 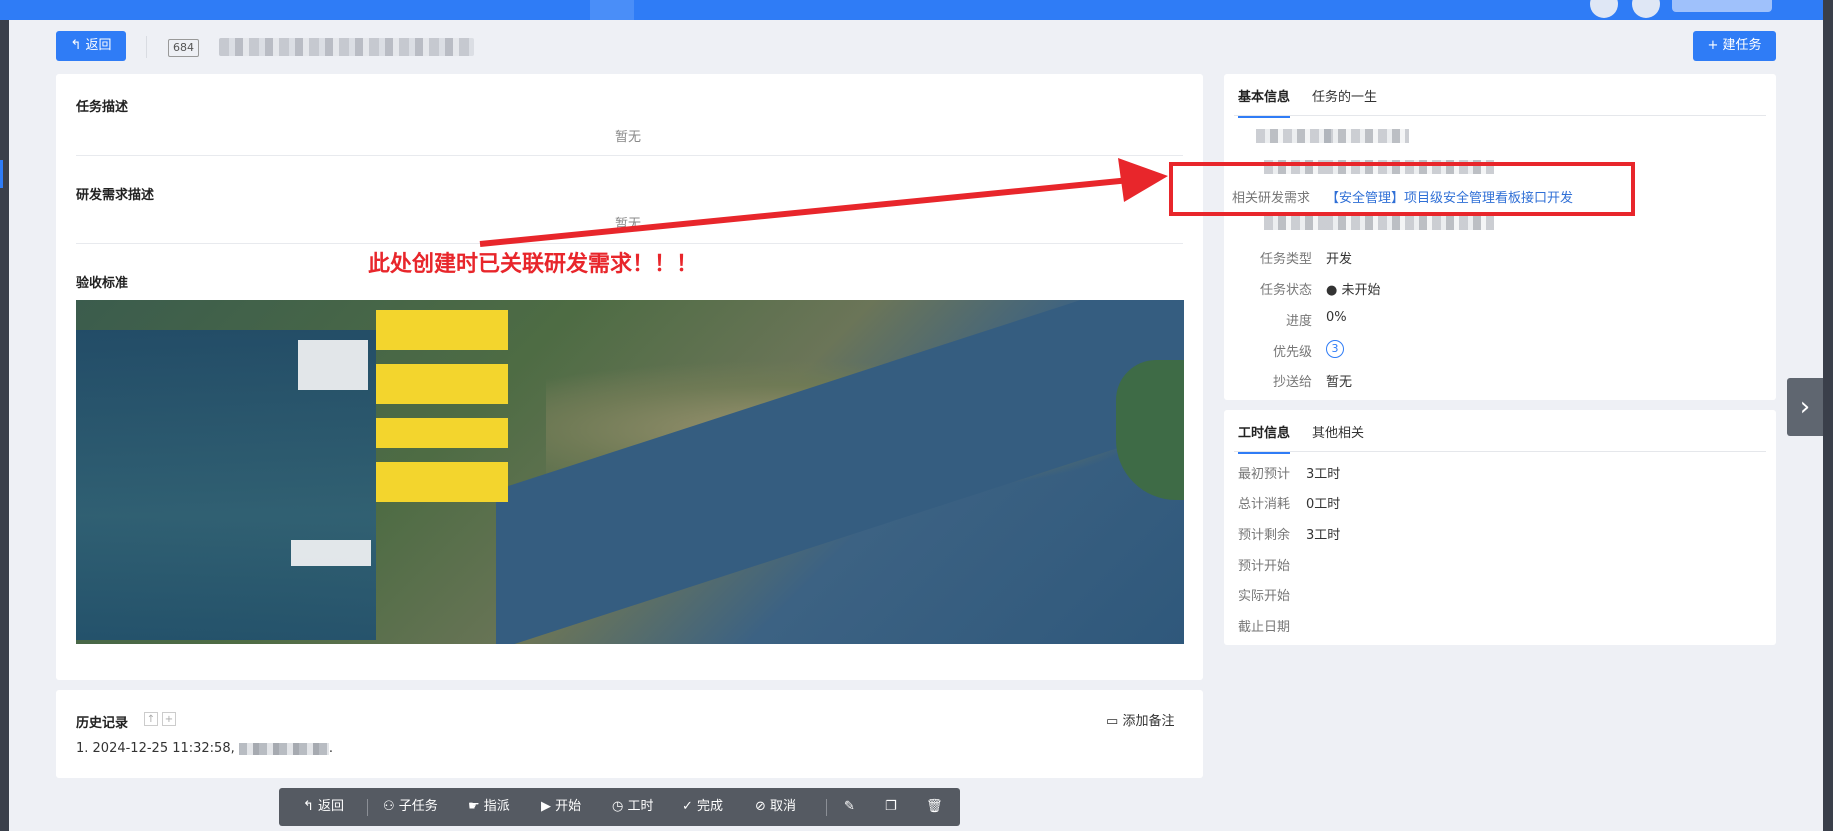 What do you see at coordinates (916, 48) in the screenshot?
I see `page-header: ↰ 返回 684 + 建任务` at bounding box center [916, 48].